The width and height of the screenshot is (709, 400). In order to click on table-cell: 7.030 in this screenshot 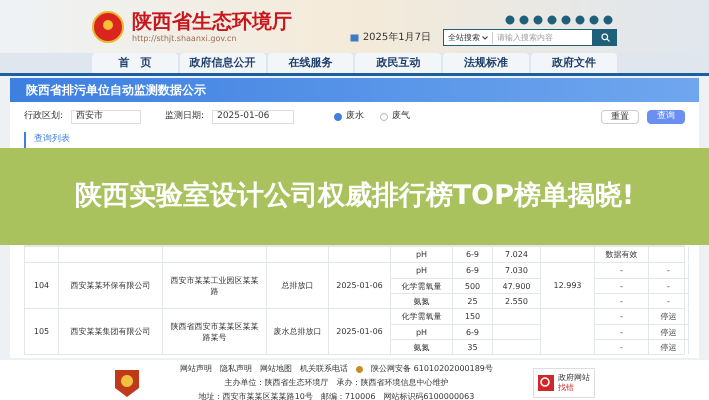, I will do `click(516, 270)`.